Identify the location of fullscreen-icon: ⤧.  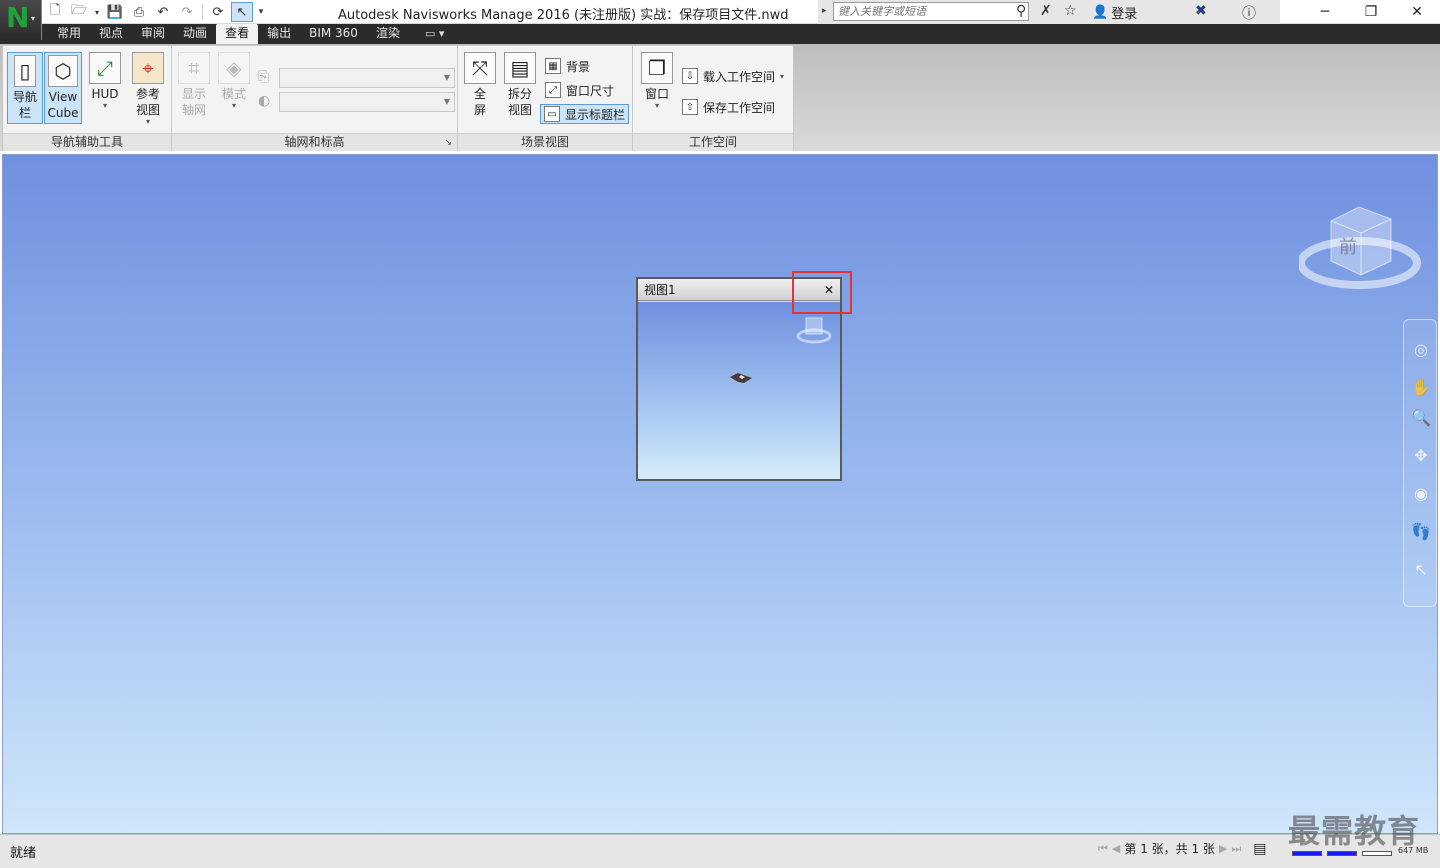
(480, 68).